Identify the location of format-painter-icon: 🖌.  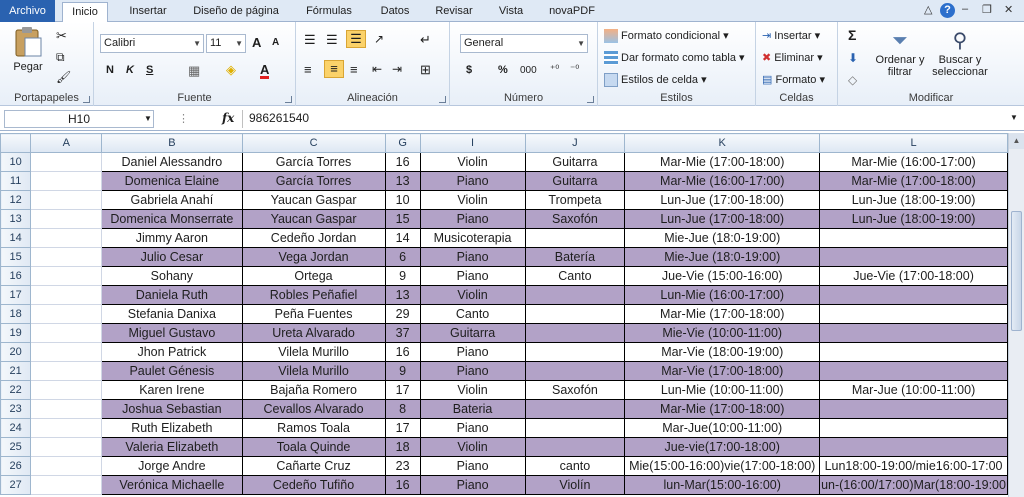
(63, 77).